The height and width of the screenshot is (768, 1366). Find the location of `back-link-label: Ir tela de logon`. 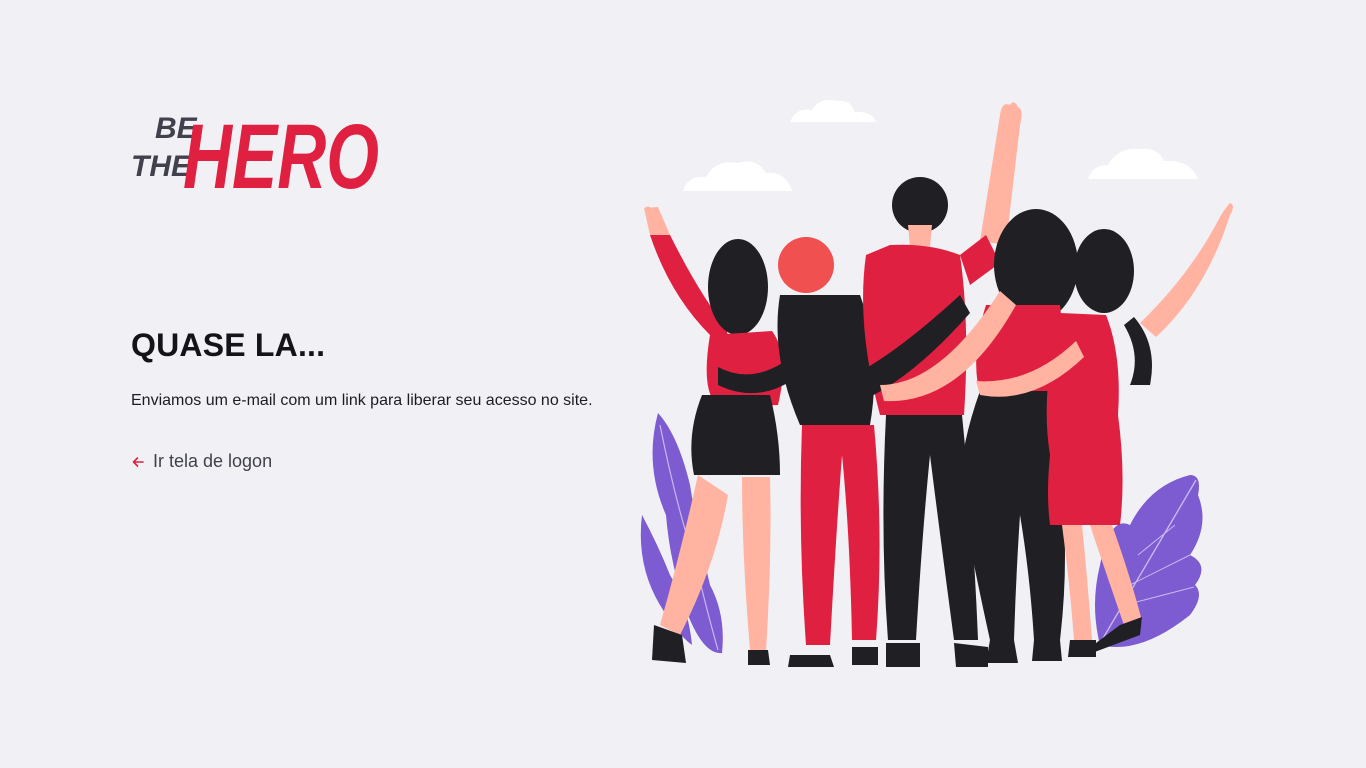

back-link-label: Ir tela de logon is located at coordinates (213, 461).